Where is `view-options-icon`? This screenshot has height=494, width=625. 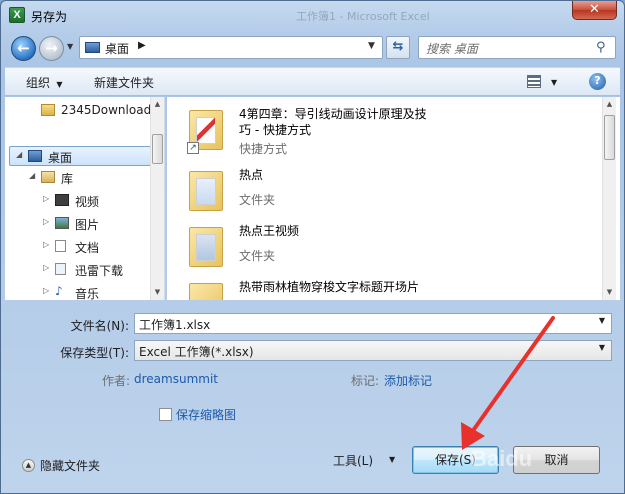 view-options-icon is located at coordinates (534, 81).